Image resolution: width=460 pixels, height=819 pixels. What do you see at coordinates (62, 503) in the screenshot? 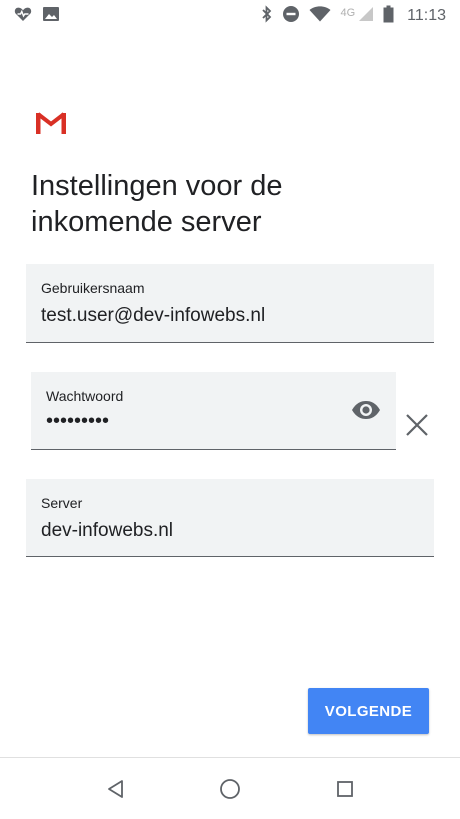
I see `server-label: Server` at bounding box center [62, 503].